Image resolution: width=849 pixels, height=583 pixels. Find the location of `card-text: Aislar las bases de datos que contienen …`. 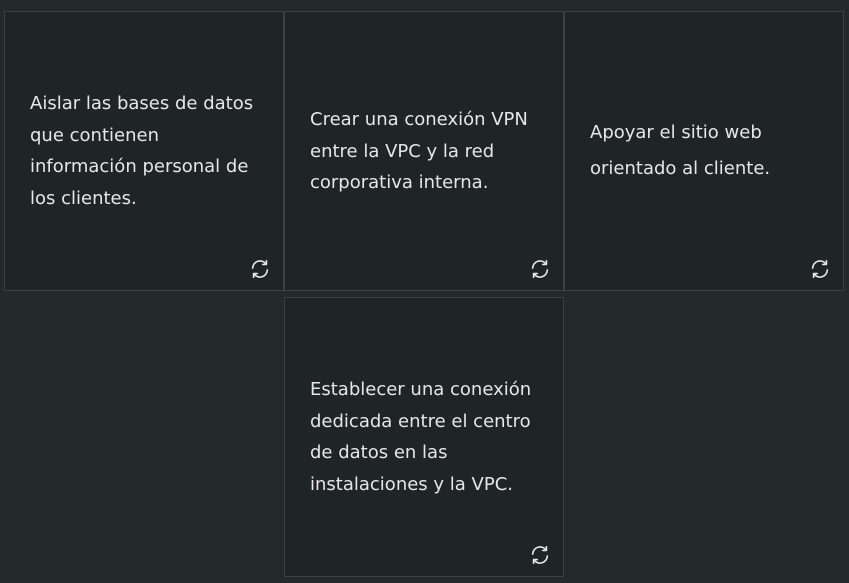

card-text: Aislar las bases de datos que contienen … is located at coordinates (142, 151).